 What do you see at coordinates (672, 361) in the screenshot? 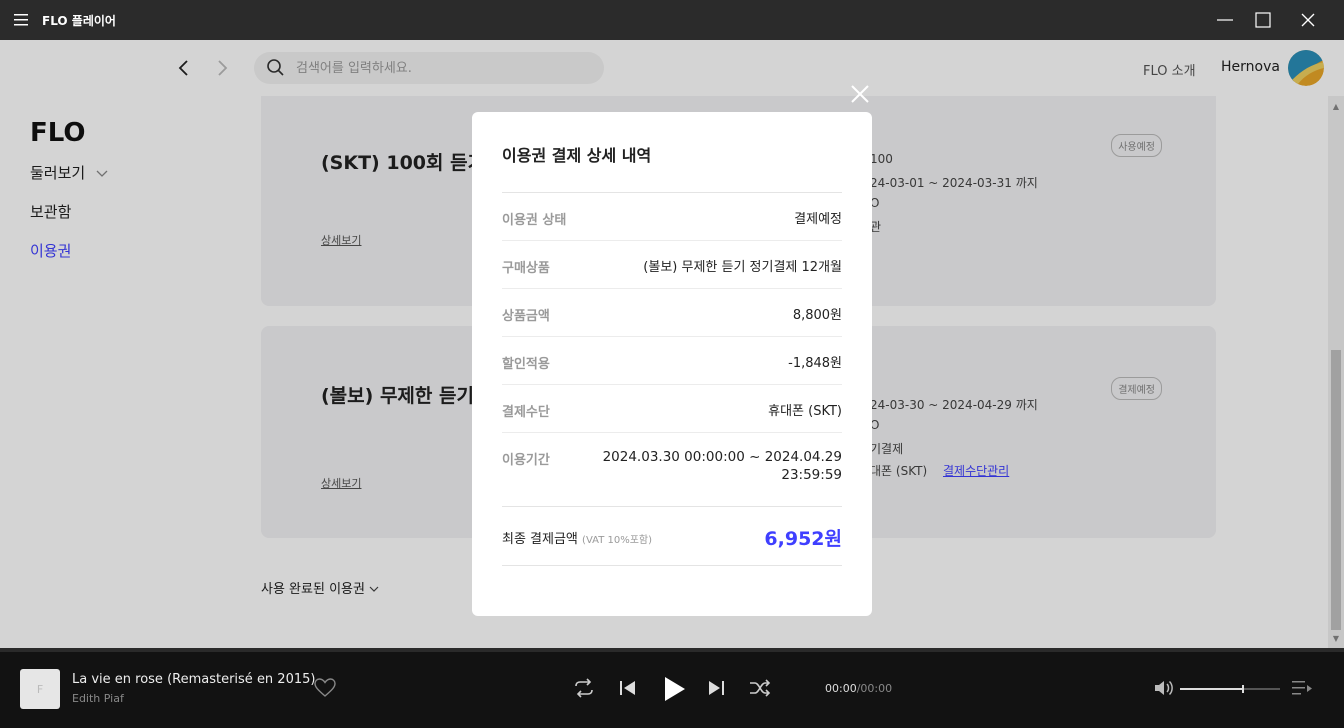
I see `detail-row-discount: 할인적용 -1,848원` at bounding box center [672, 361].